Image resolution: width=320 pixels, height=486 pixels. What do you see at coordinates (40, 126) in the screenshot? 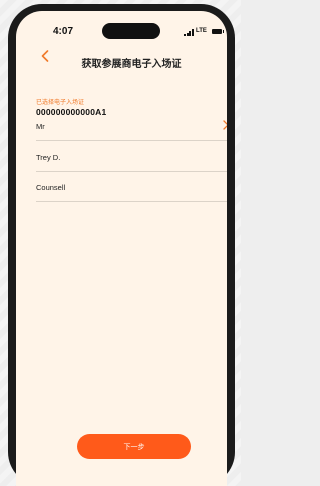
I see `salutation-value: Mr` at bounding box center [40, 126].